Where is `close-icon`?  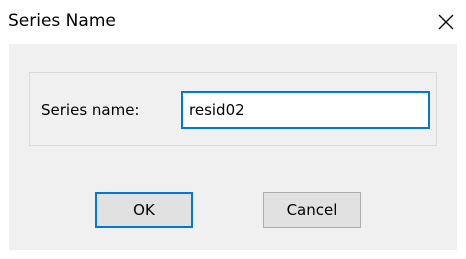 close-icon is located at coordinates (446, 22).